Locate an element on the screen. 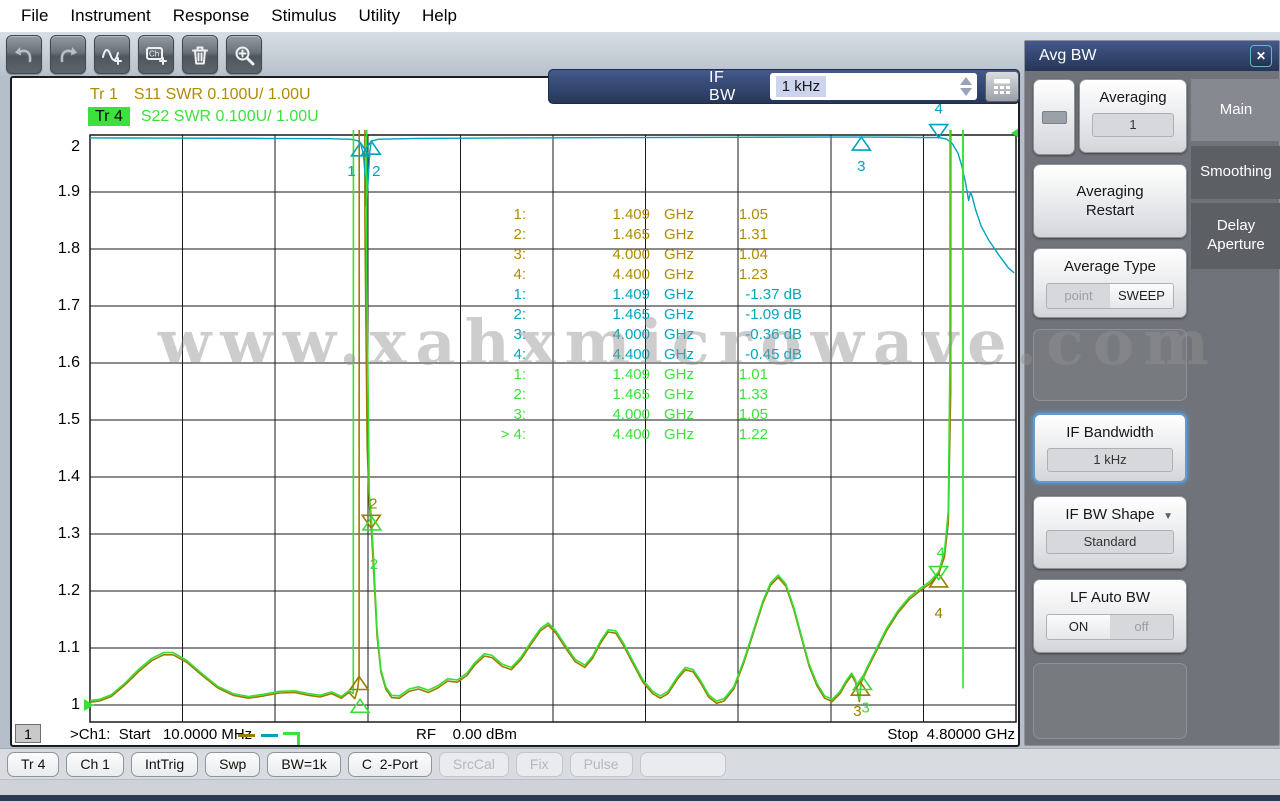  status-inttrig: IntTrig is located at coordinates (164, 764).